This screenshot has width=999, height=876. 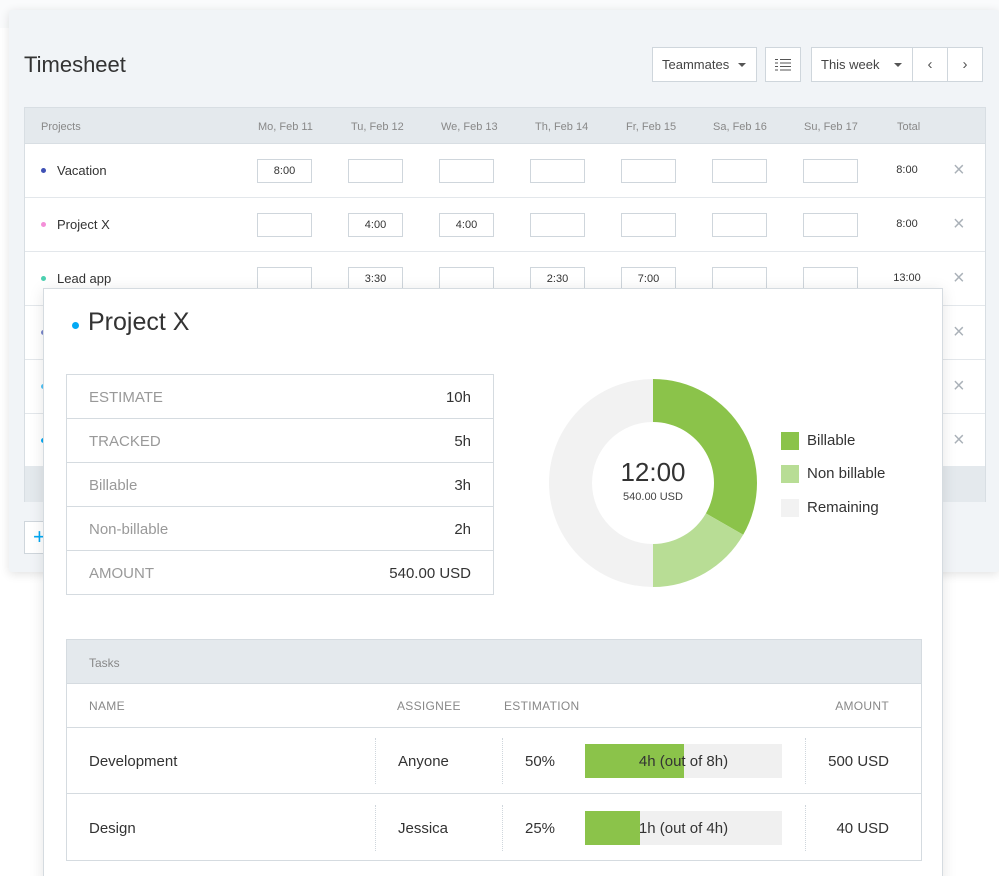 What do you see at coordinates (129, 529) in the screenshot?
I see `stat-label: Non-billable` at bounding box center [129, 529].